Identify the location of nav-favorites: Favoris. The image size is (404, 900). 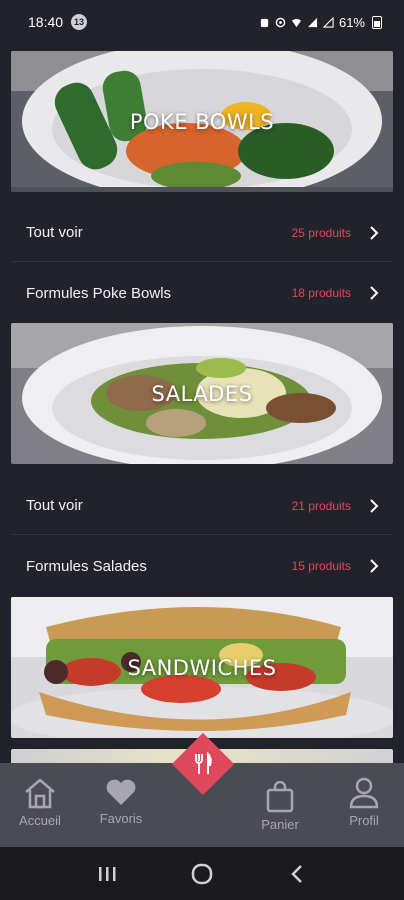
(121, 801).